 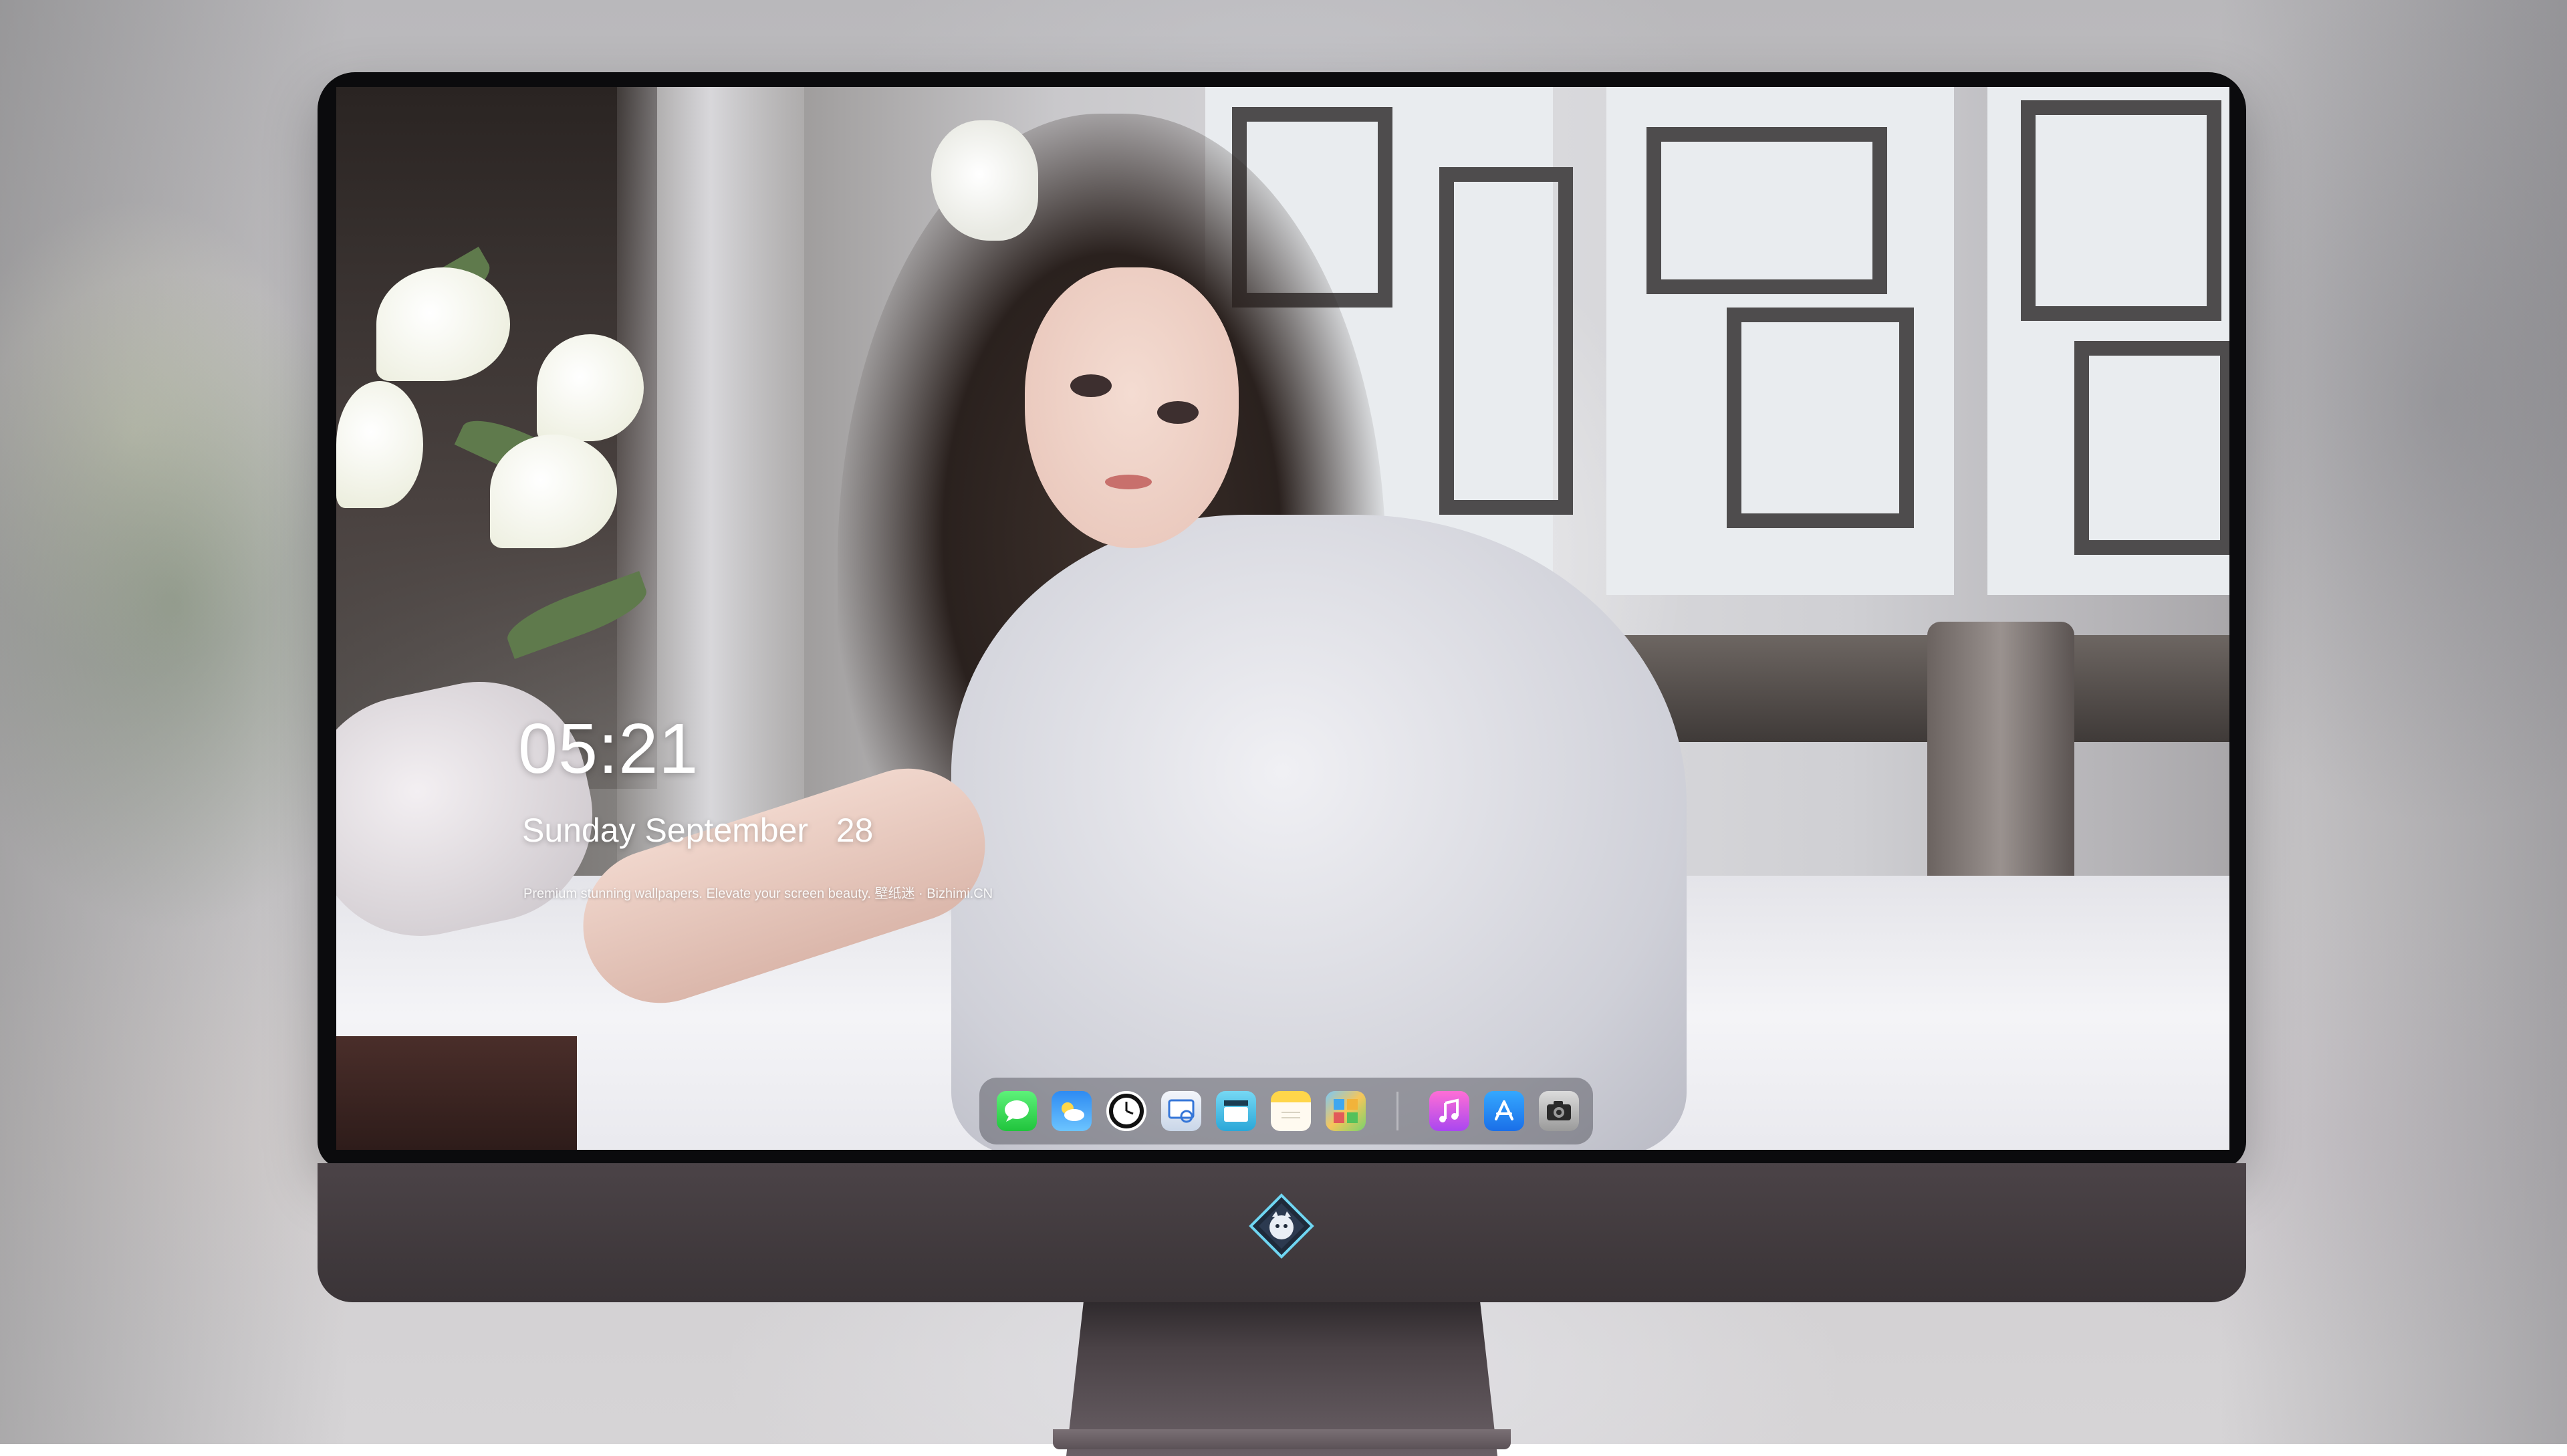 What do you see at coordinates (1281, 1226) in the screenshot?
I see `dragon-logo-icon` at bounding box center [1281, 1226].